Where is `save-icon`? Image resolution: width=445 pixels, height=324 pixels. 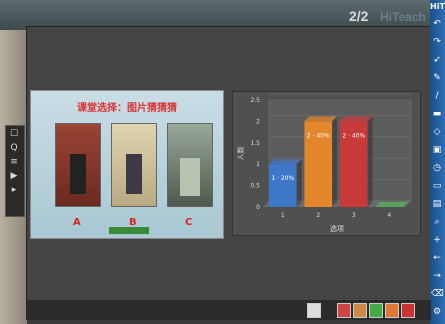
save-icon is located at coordinates (376, 310).